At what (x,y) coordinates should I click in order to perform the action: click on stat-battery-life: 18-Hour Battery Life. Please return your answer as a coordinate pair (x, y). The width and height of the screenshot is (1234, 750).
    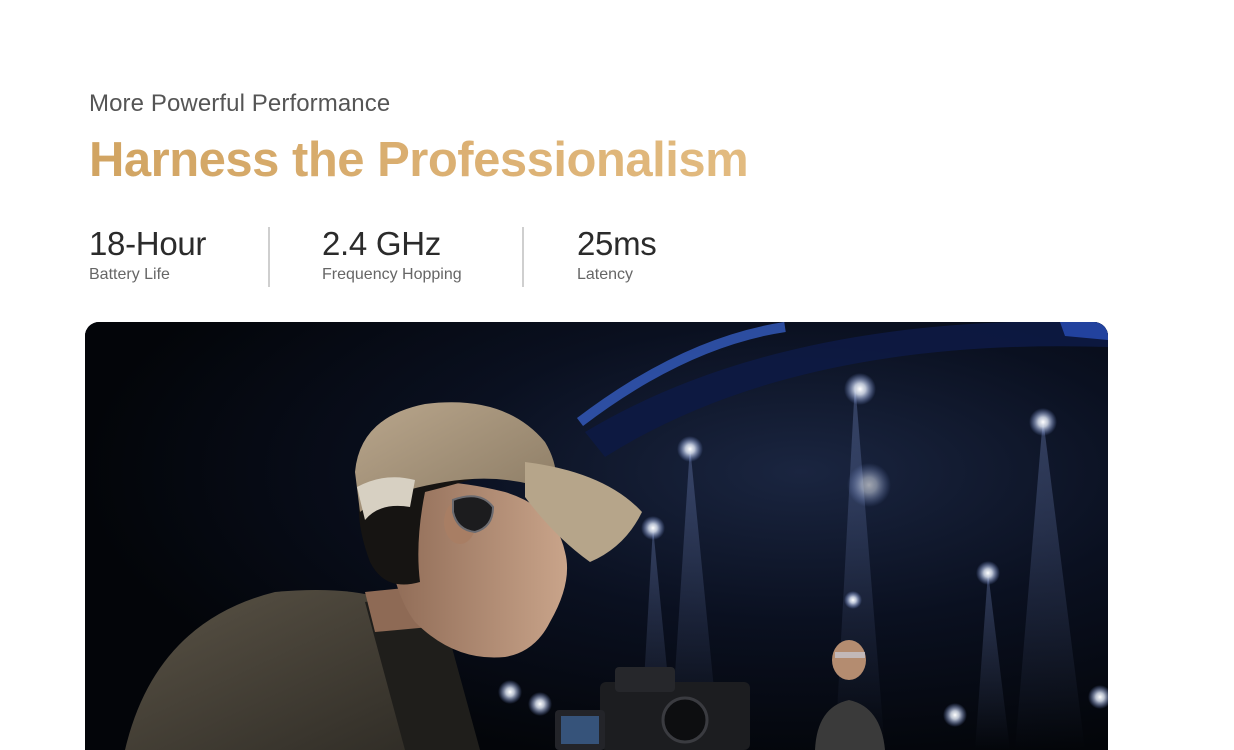
    Looking at the image, I should click on (178, 255).